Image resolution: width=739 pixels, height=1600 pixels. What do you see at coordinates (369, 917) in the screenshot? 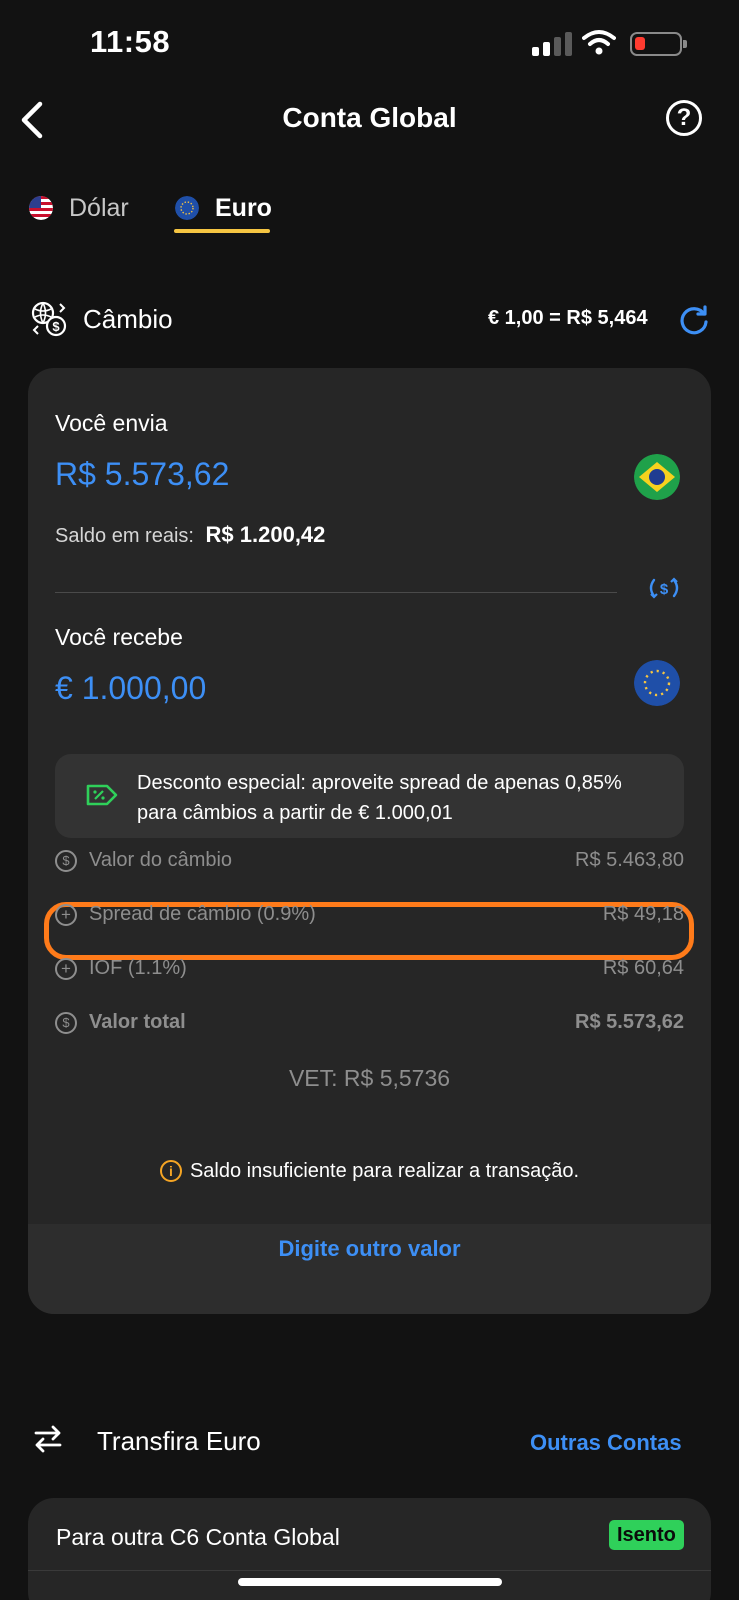
I see `row-spread: + Spread de câmbio (0.9%) R$ 49,18` at bounding box center [369, 917].